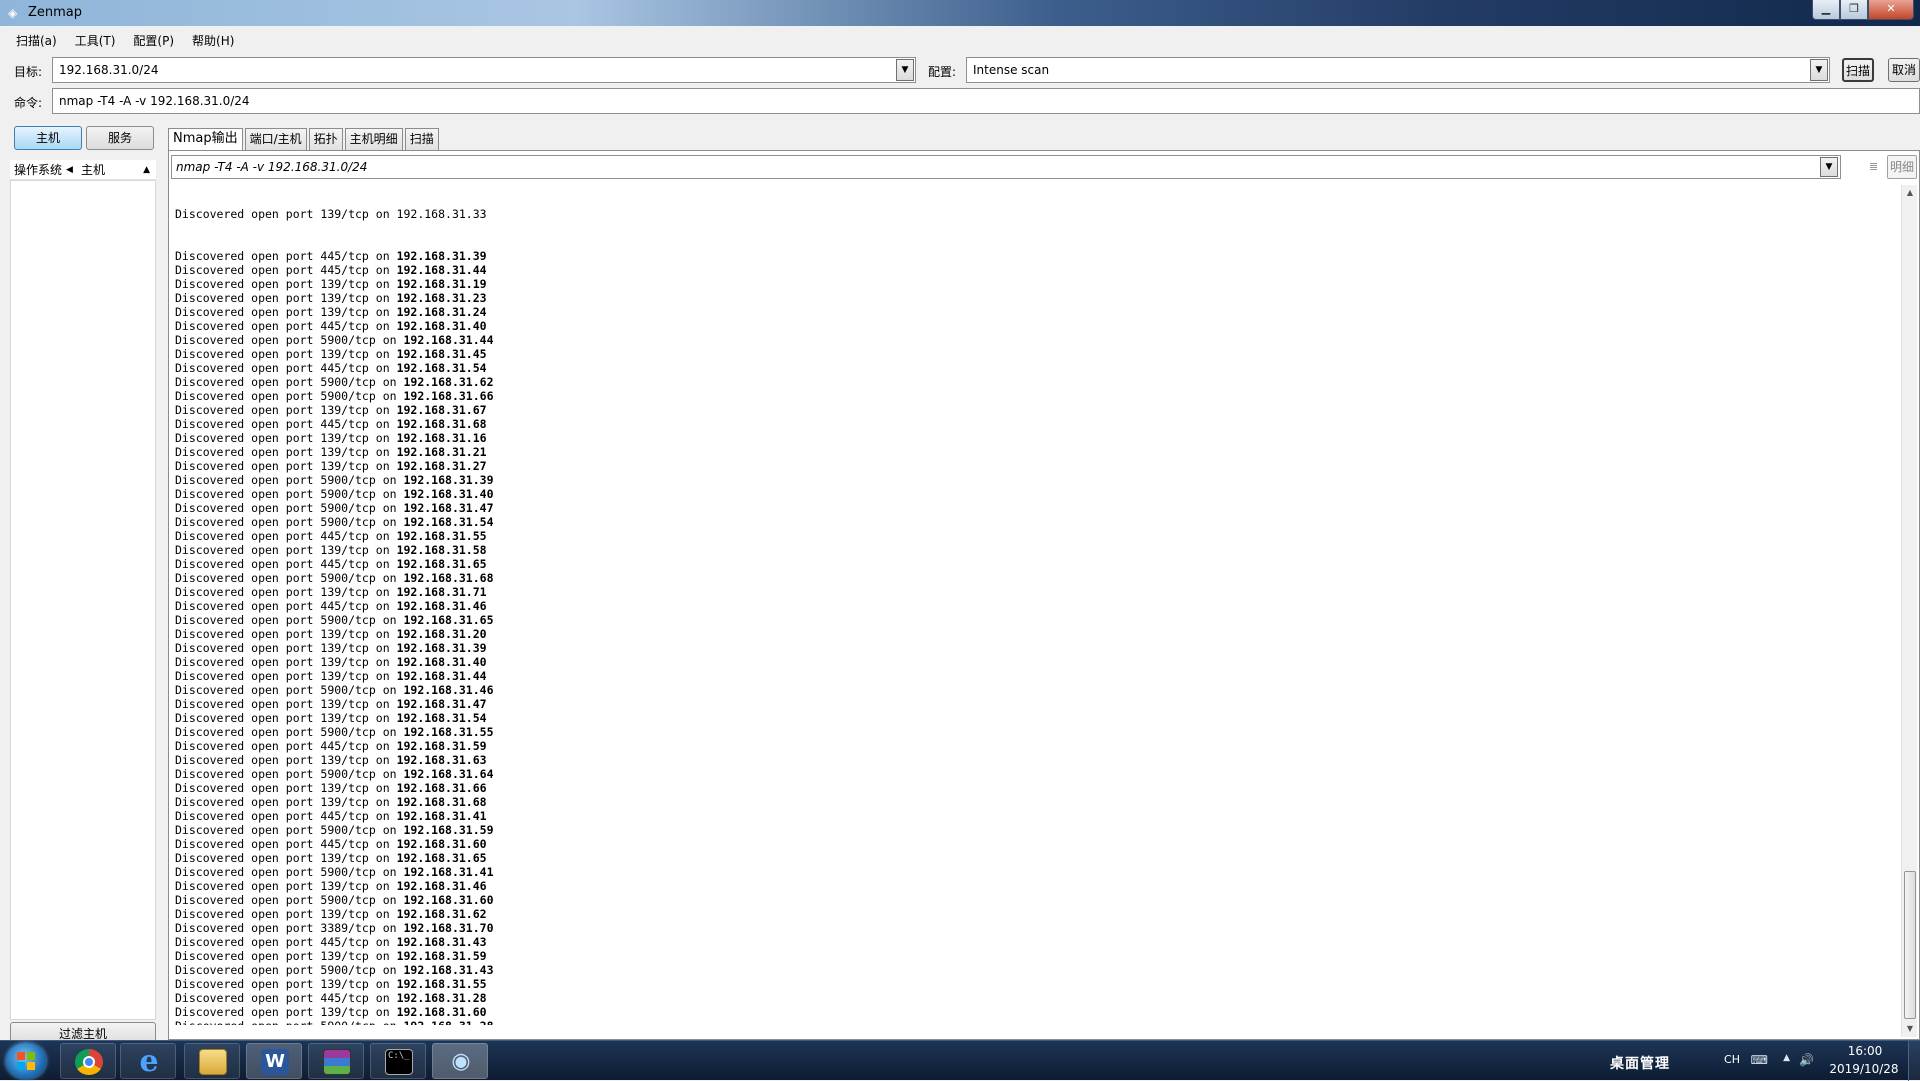 The height and width of the screenshot is (1081, 1920). Describe the element at coordinates (1806, 1060) in the screenshot. I see `volume-icon: 🔊` at that location.